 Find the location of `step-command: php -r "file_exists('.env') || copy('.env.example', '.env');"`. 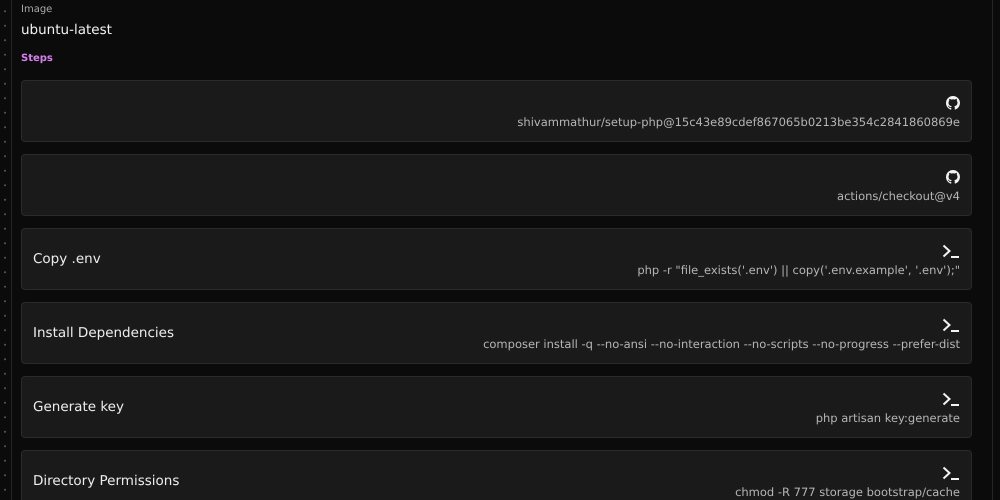

step-command: php -r "file_exists('.env') || copy('.env.example', '.env');" is located at coordinates (798, 269).